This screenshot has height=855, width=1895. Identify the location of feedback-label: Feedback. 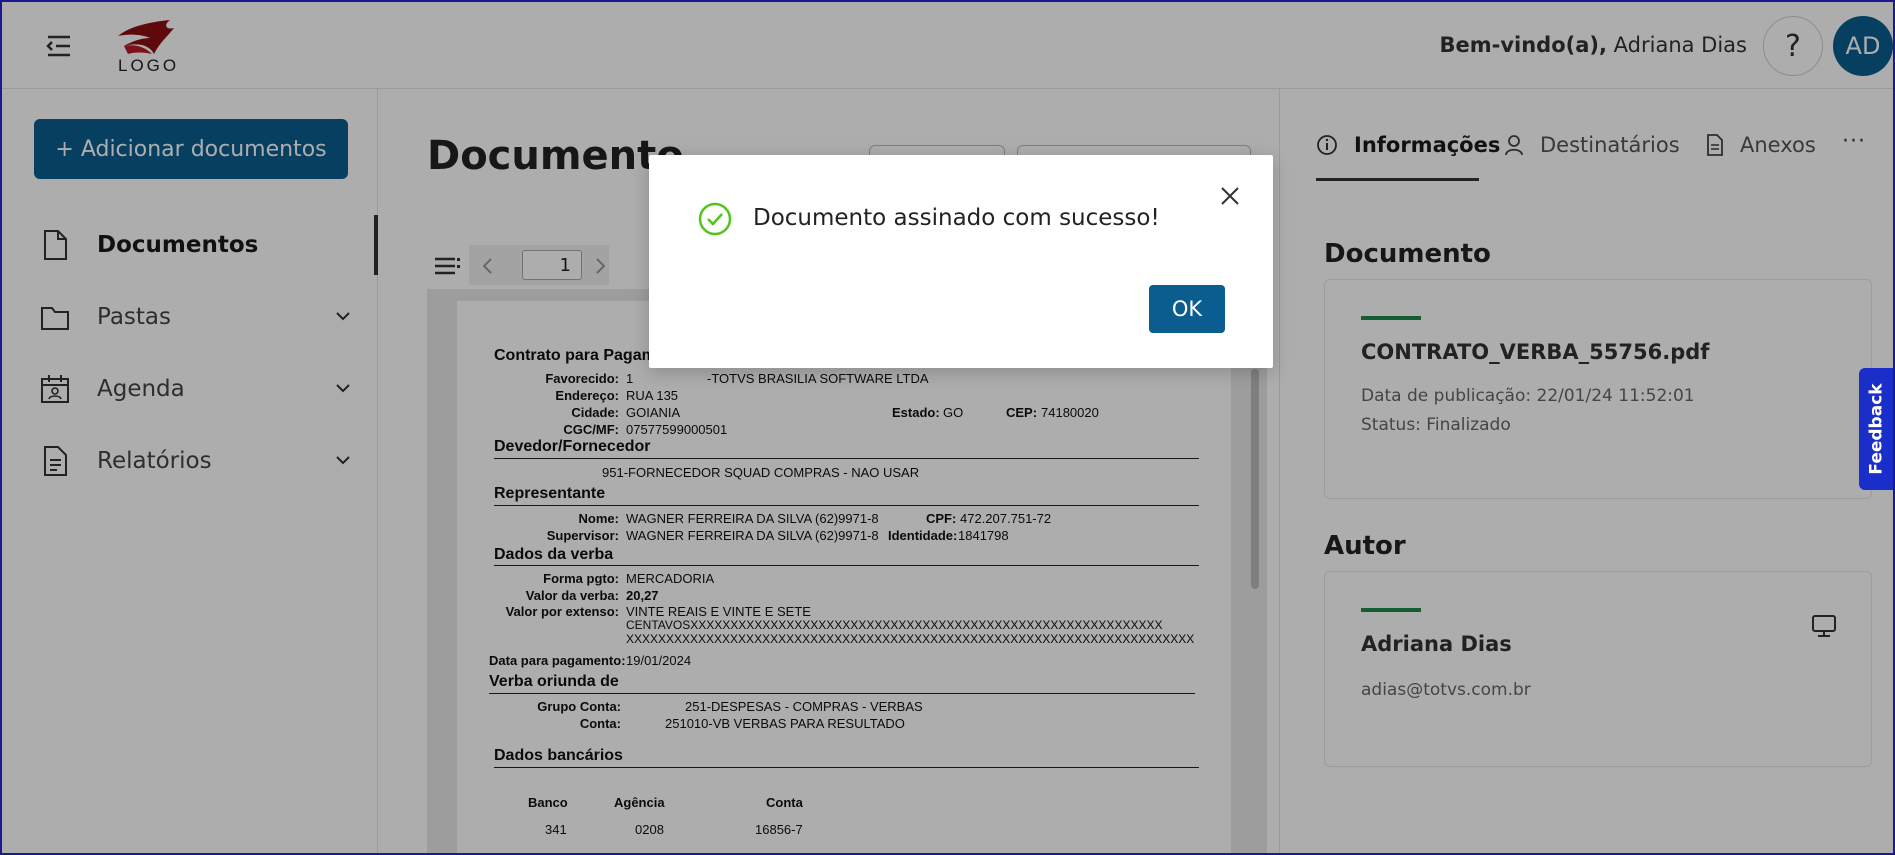
(1877, 429).